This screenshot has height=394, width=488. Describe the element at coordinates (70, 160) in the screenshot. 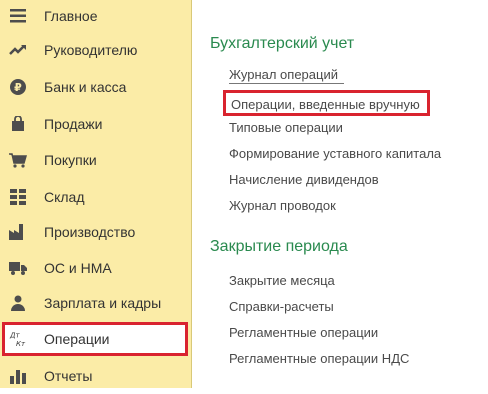

I see `sidebar-item-label: Покупки` at that location.